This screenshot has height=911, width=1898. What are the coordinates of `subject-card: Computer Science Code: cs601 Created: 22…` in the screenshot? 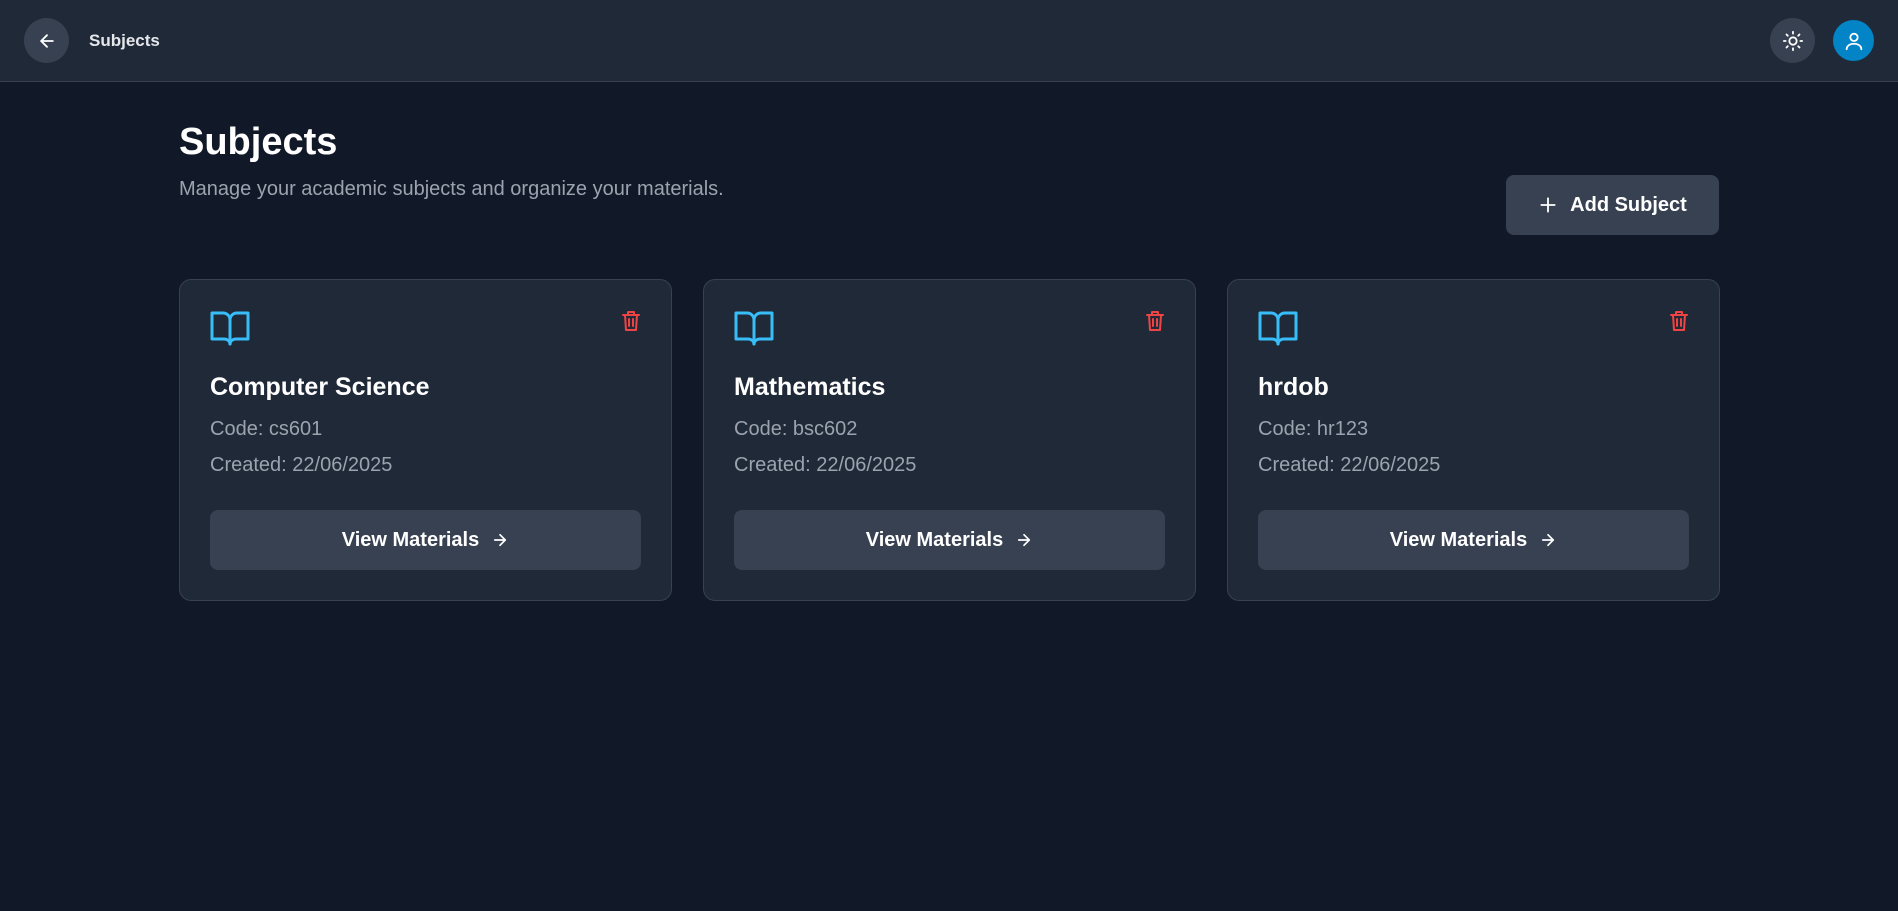 It's located at (425, 440).